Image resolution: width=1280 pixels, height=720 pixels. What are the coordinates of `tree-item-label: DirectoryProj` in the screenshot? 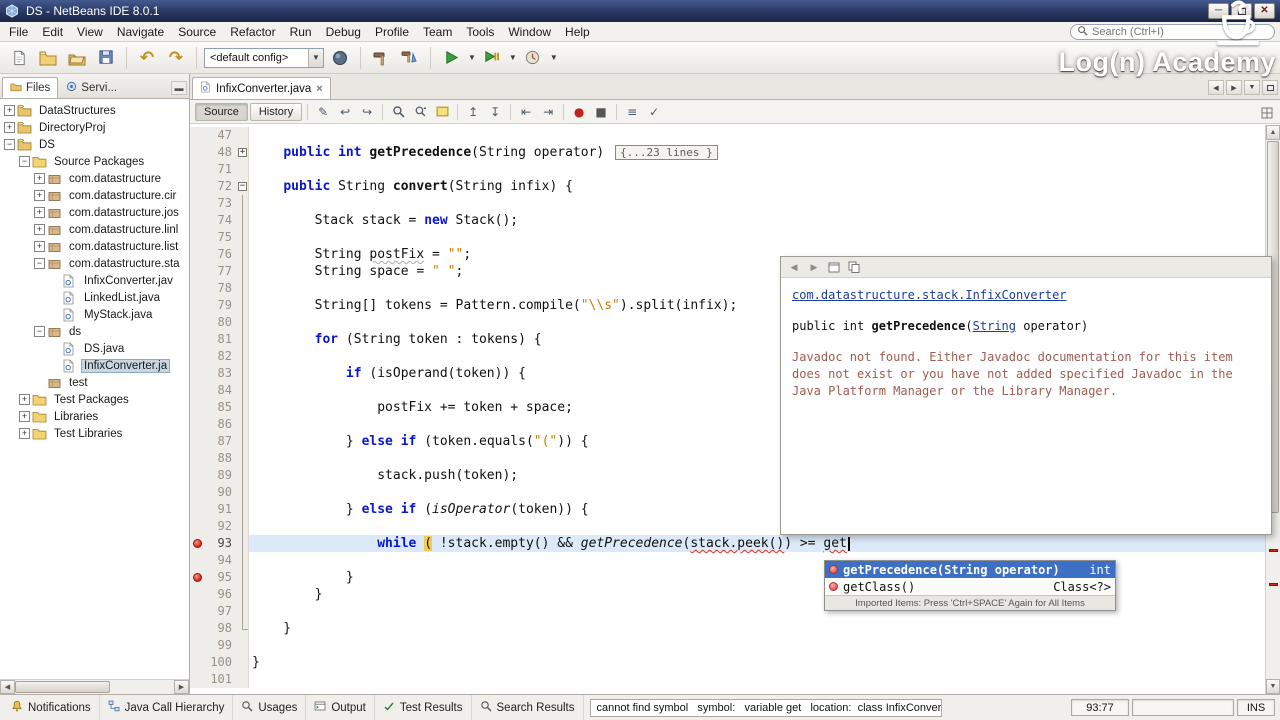 It's located at (72, 128).